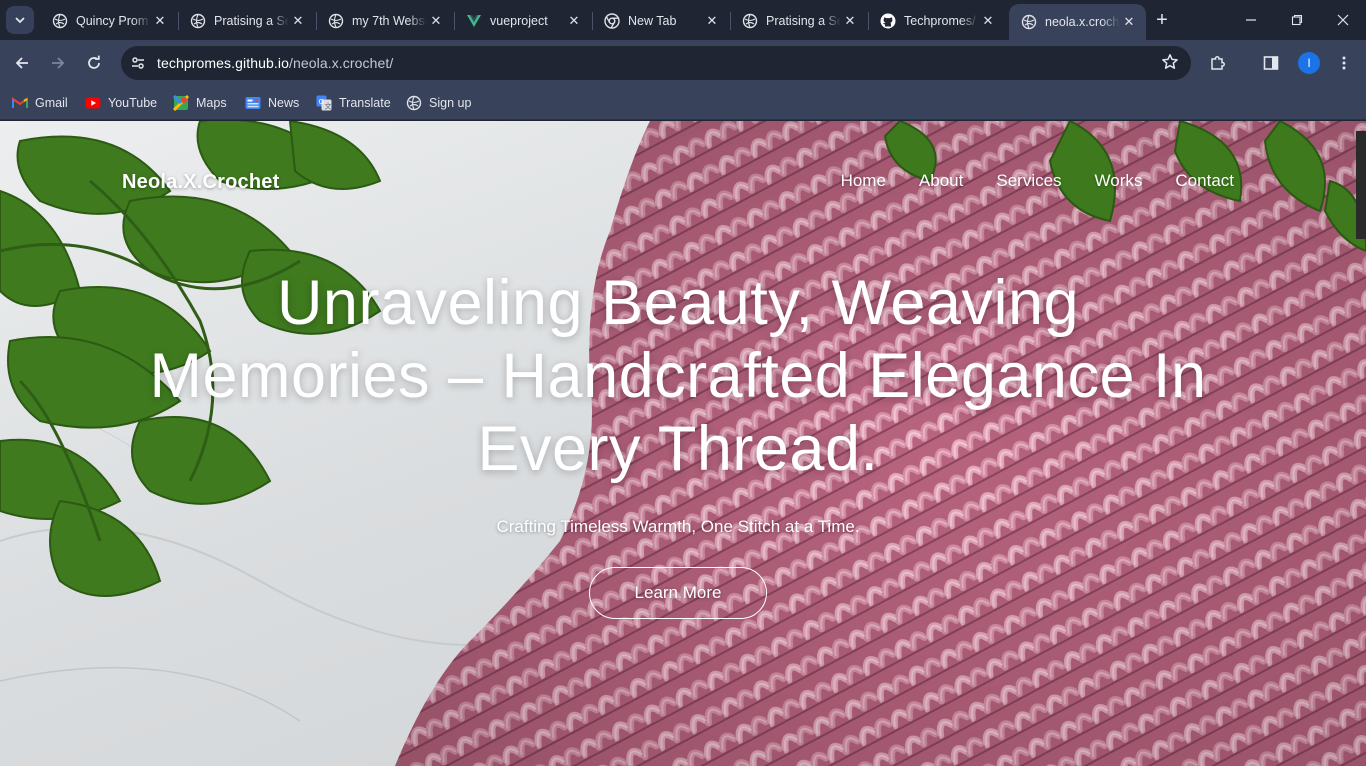  I want to click on bookmark-gmail: Gmail, so click(40, 103).